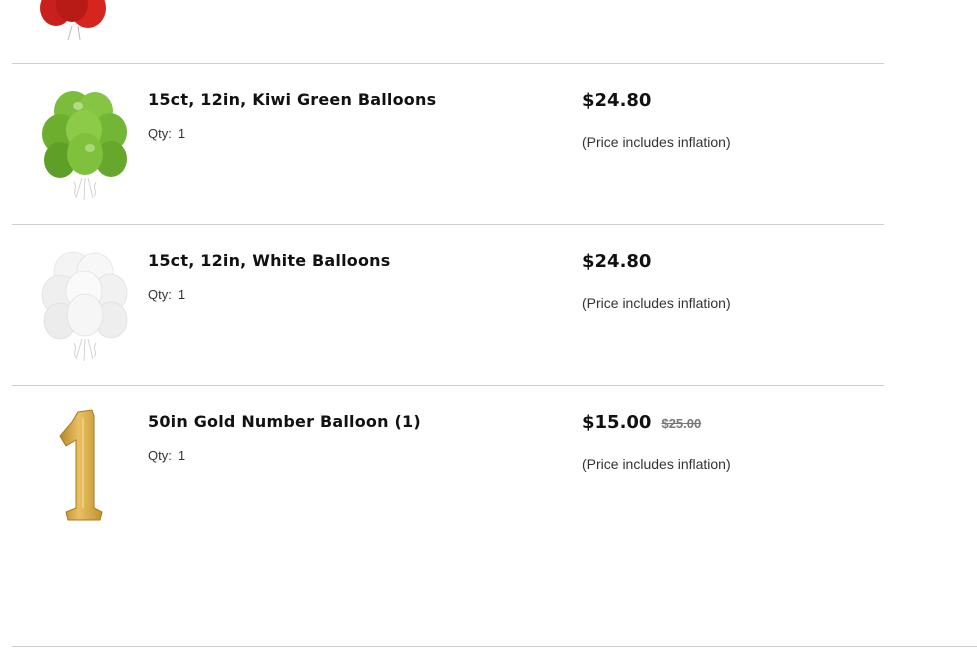  Describe the element at coordinates (284, 421) in the screenshot. I see `item-name: 50in Gold Number Balloon (1)` at that location.